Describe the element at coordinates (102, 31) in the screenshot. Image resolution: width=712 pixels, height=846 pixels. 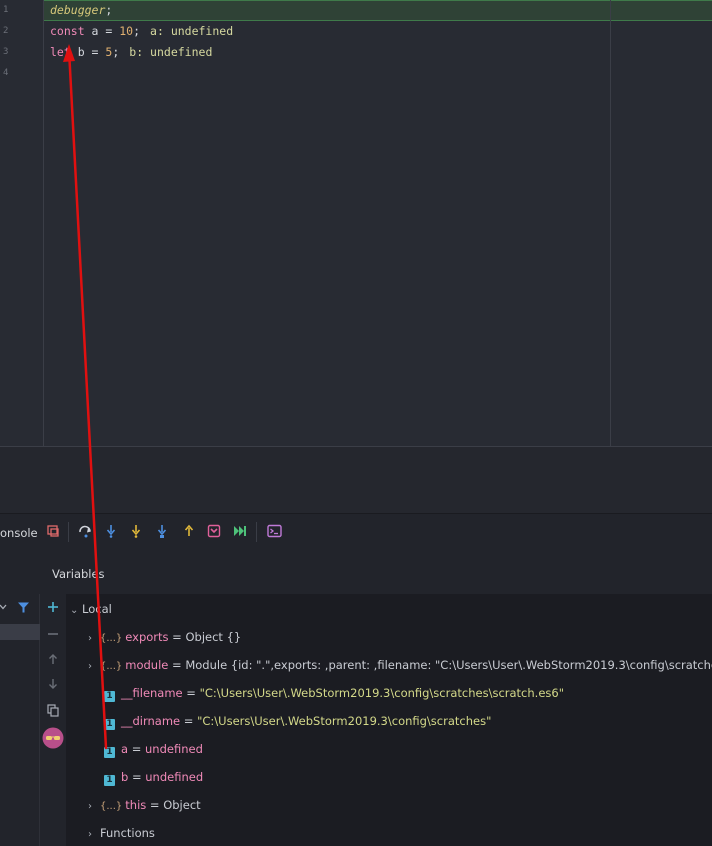
I see `identifier-token: a =` at that location.